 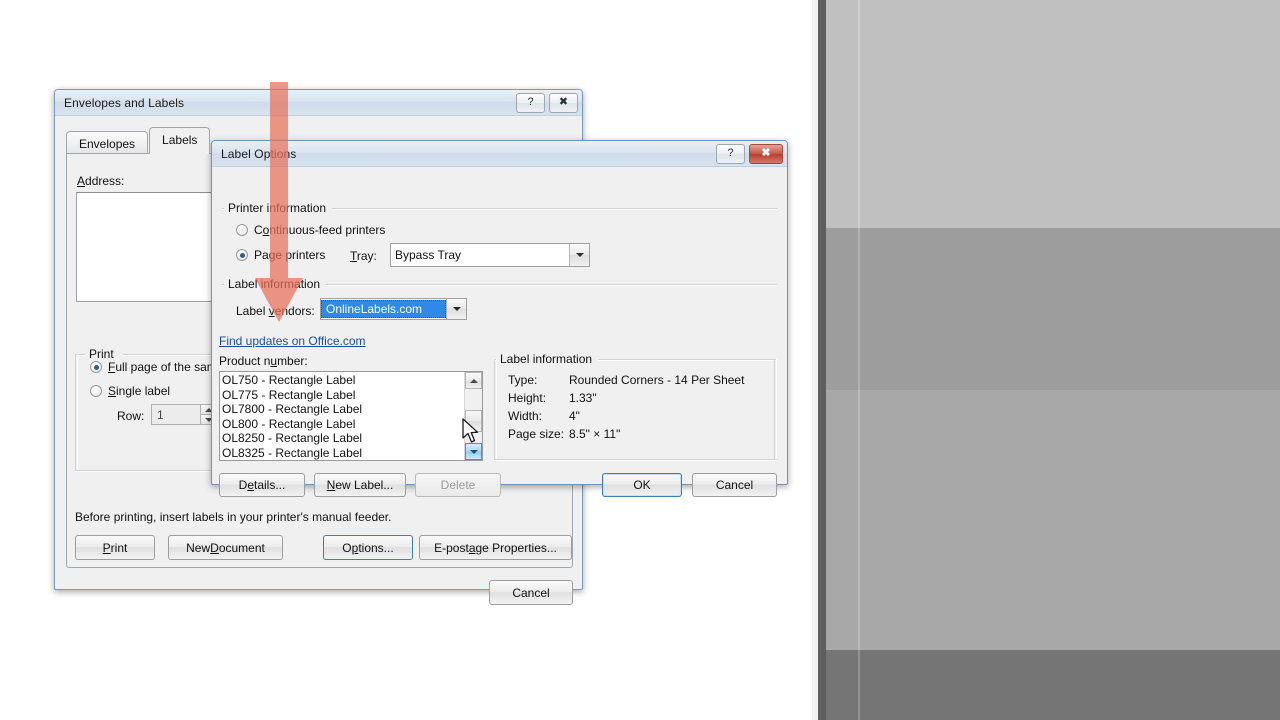 I want to click on find-updates-link: Find updates on Office.com, so click(x=292, y=341).